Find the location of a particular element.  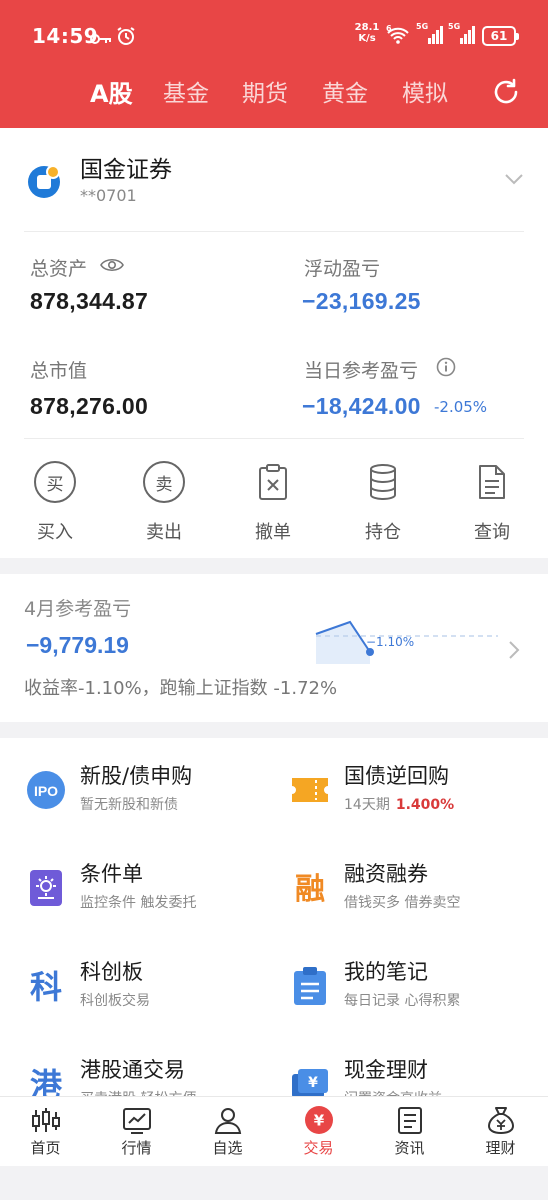

news-icon is located at coordinates (409, 1120).